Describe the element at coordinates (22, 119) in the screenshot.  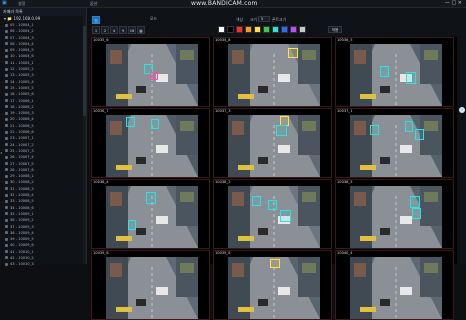
I see `camera-list-item-label: 20 - 10006_4` at that location.